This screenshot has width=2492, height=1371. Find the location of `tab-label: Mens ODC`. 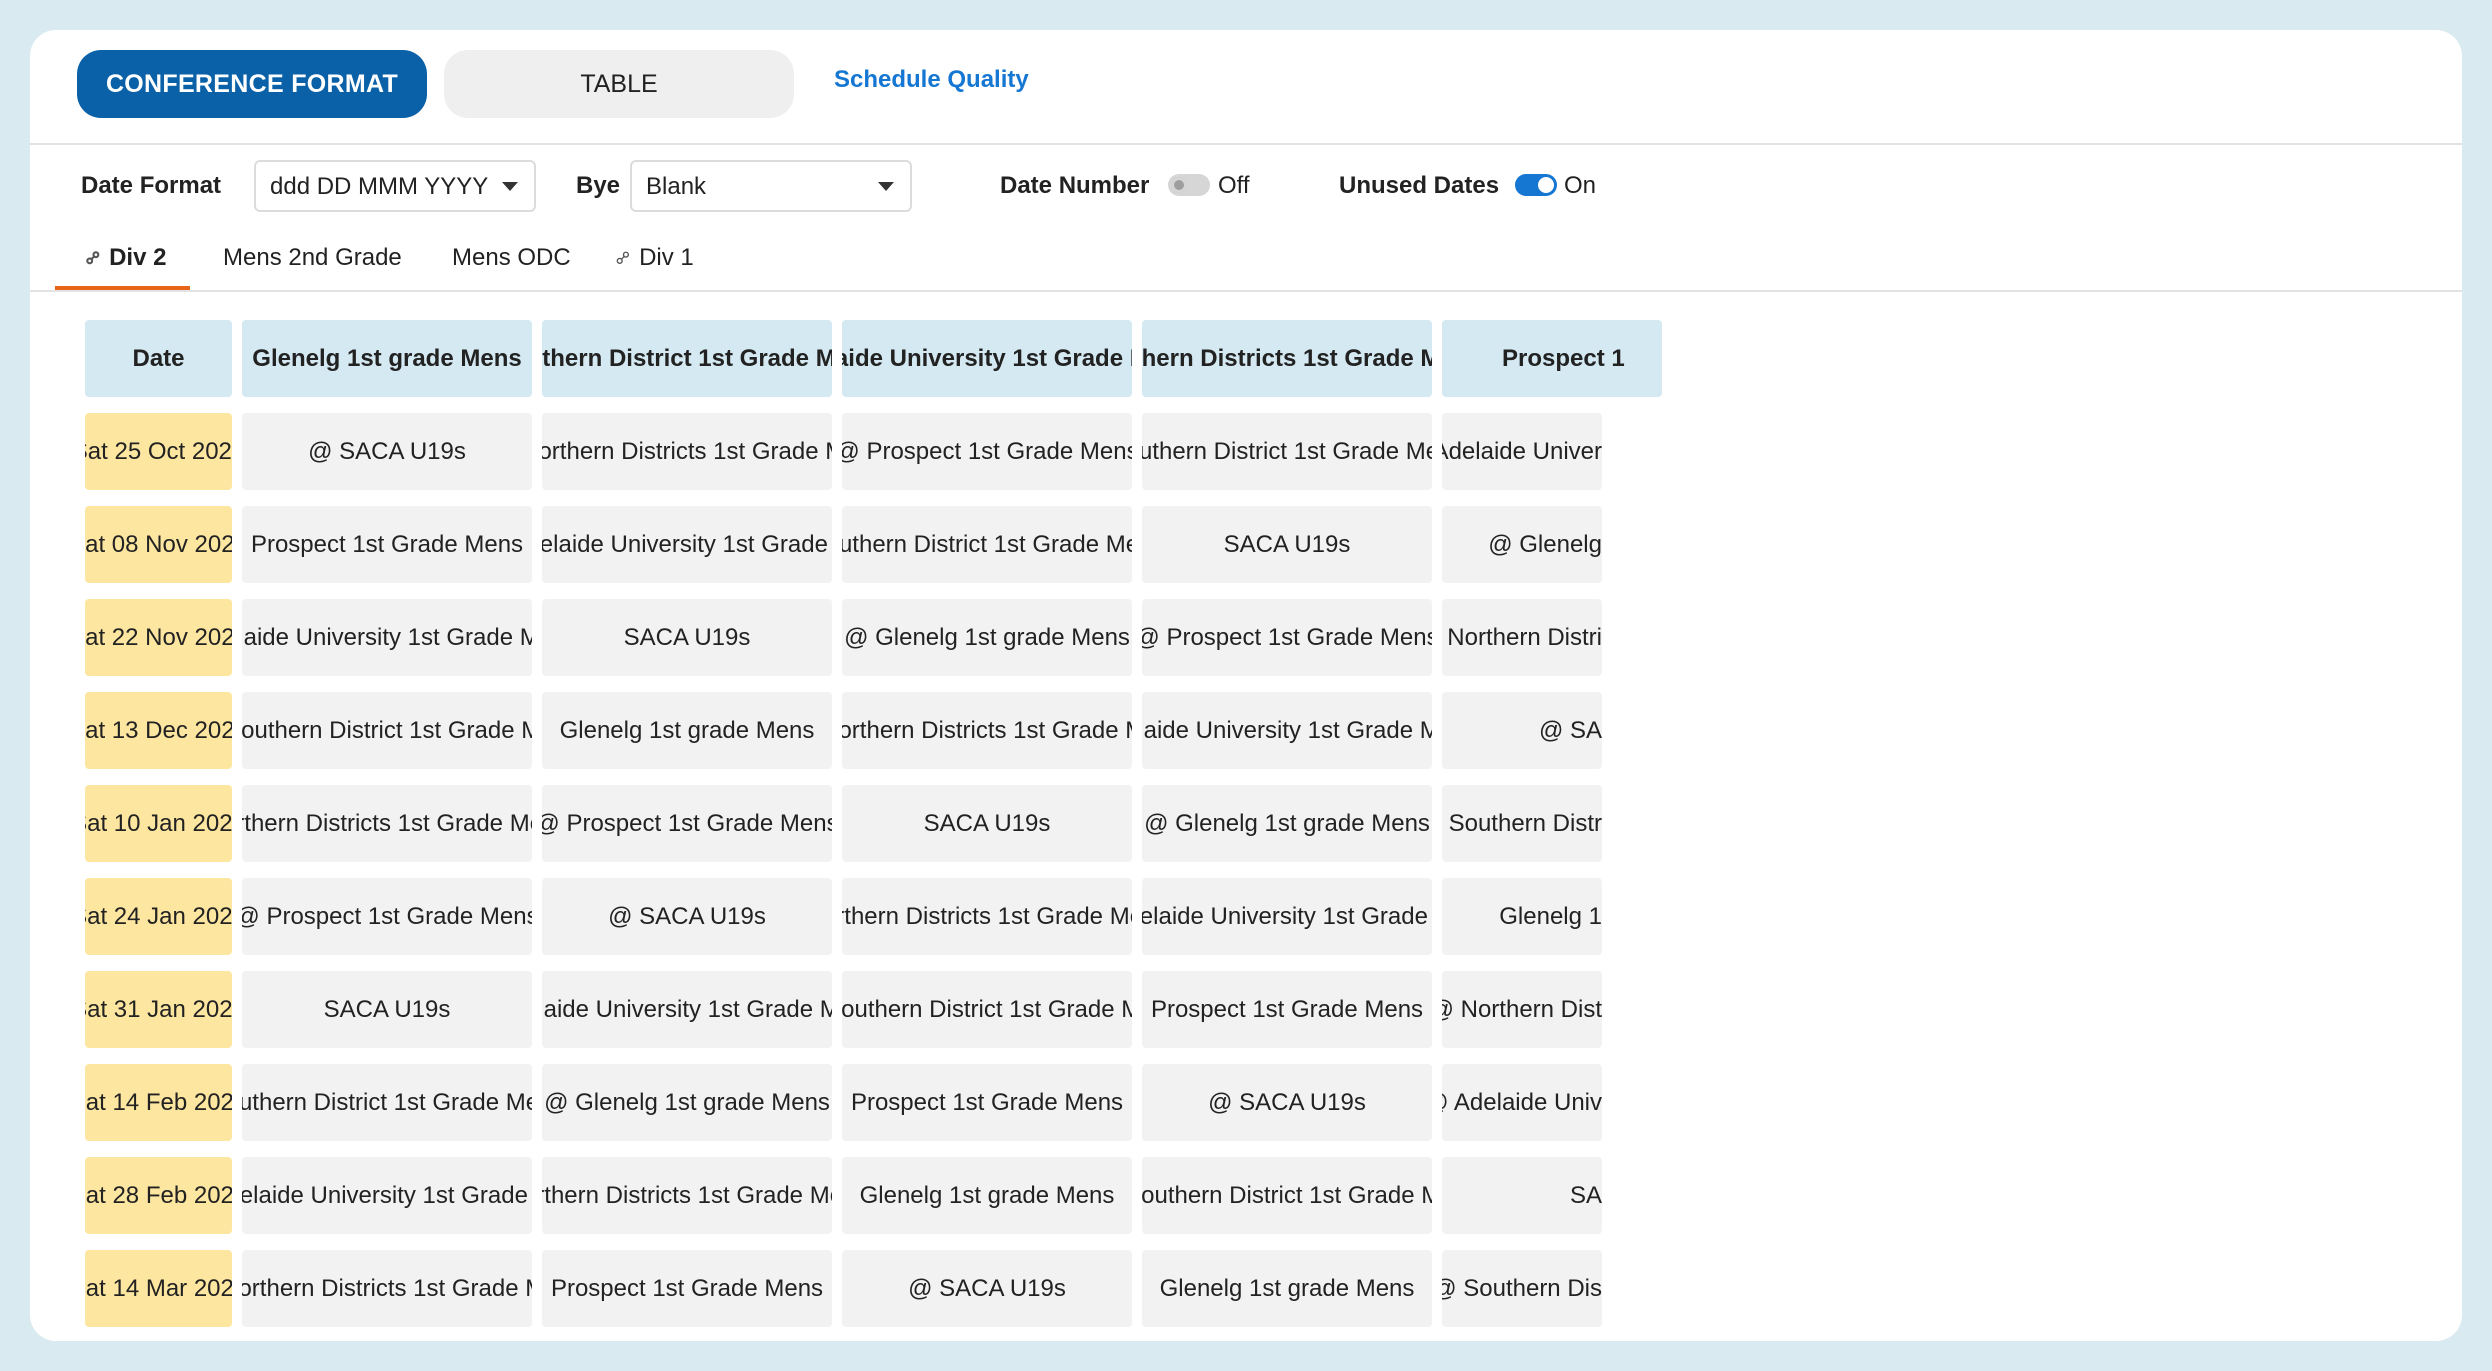

tab-label: Mens ODC is located at coordinates (511, 257).